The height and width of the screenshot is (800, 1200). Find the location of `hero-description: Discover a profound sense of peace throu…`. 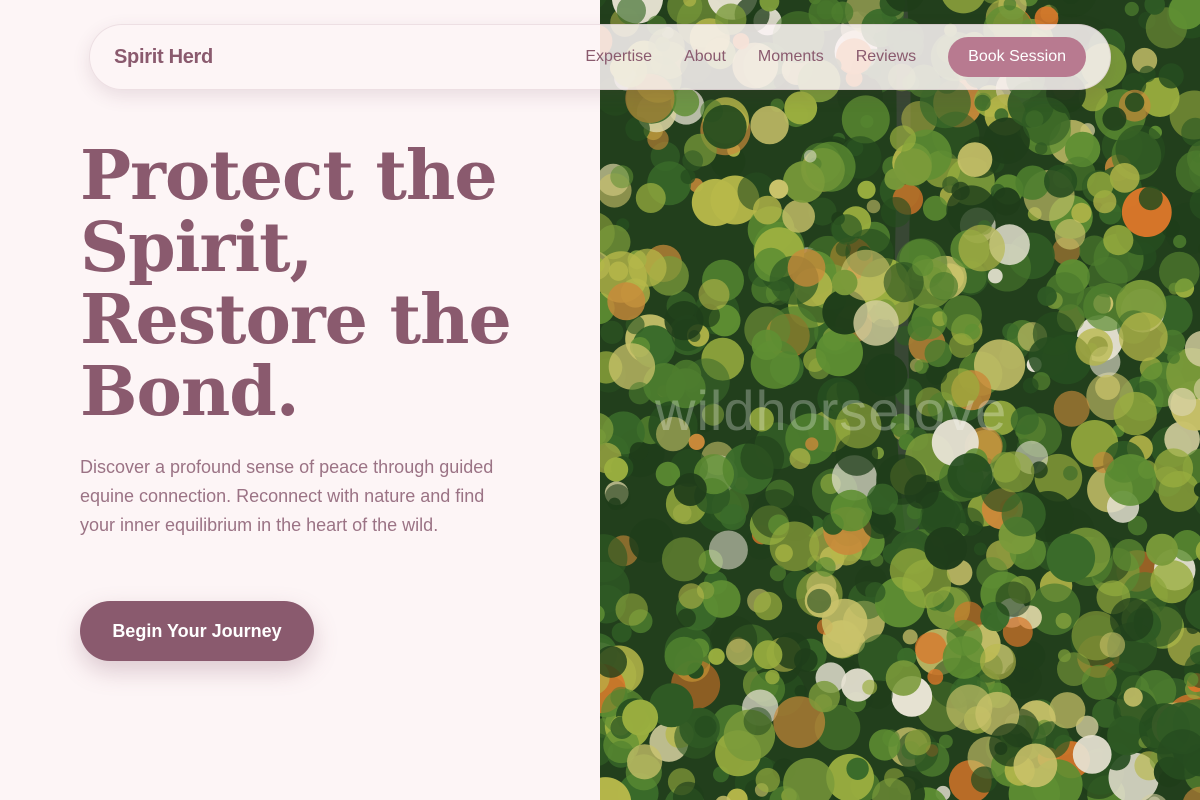

hero-description: Discover a profound sense of peace throu… is located at coordinates (287, 496).